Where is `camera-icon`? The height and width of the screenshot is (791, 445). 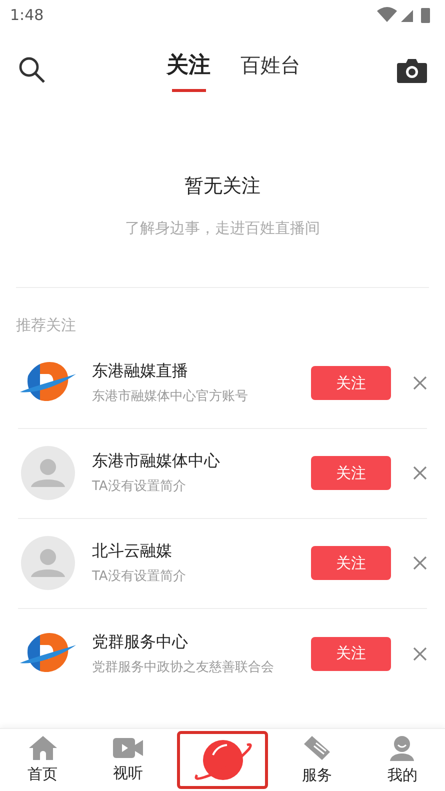
camera-icon is located at coordinates (412, 70).